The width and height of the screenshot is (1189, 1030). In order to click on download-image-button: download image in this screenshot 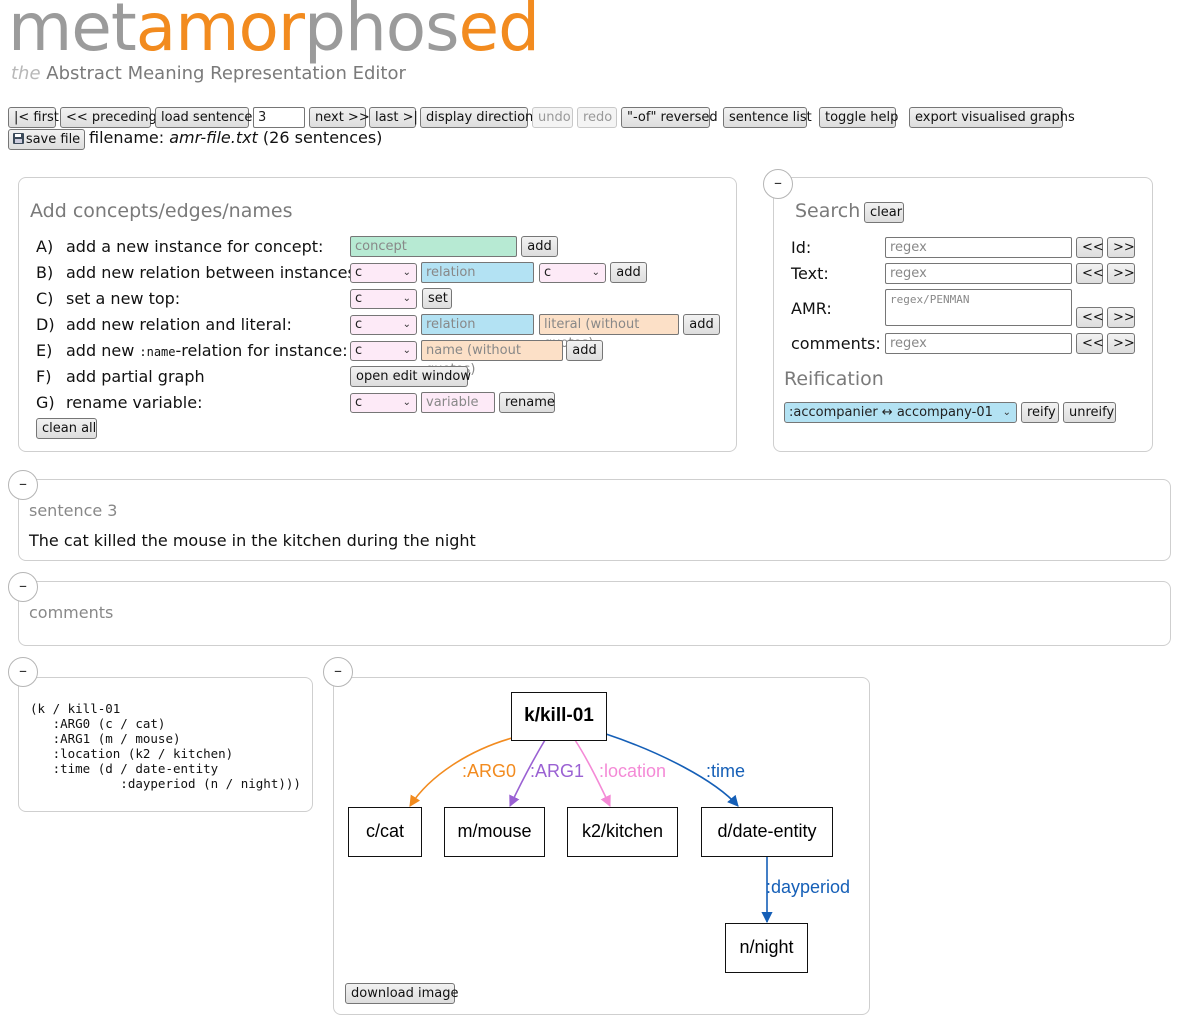, I will do `click(402, 993)`.